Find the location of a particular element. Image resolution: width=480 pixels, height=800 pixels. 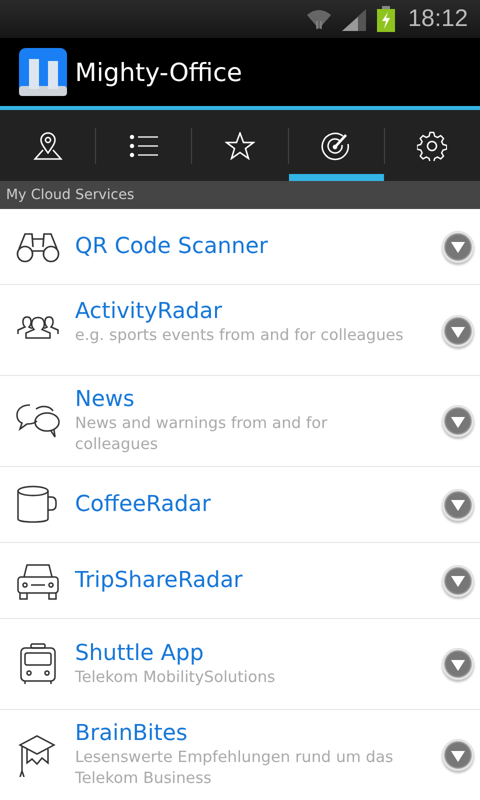

service-description: News and warnings from and for colleagues is located at coordinates (201, 434).